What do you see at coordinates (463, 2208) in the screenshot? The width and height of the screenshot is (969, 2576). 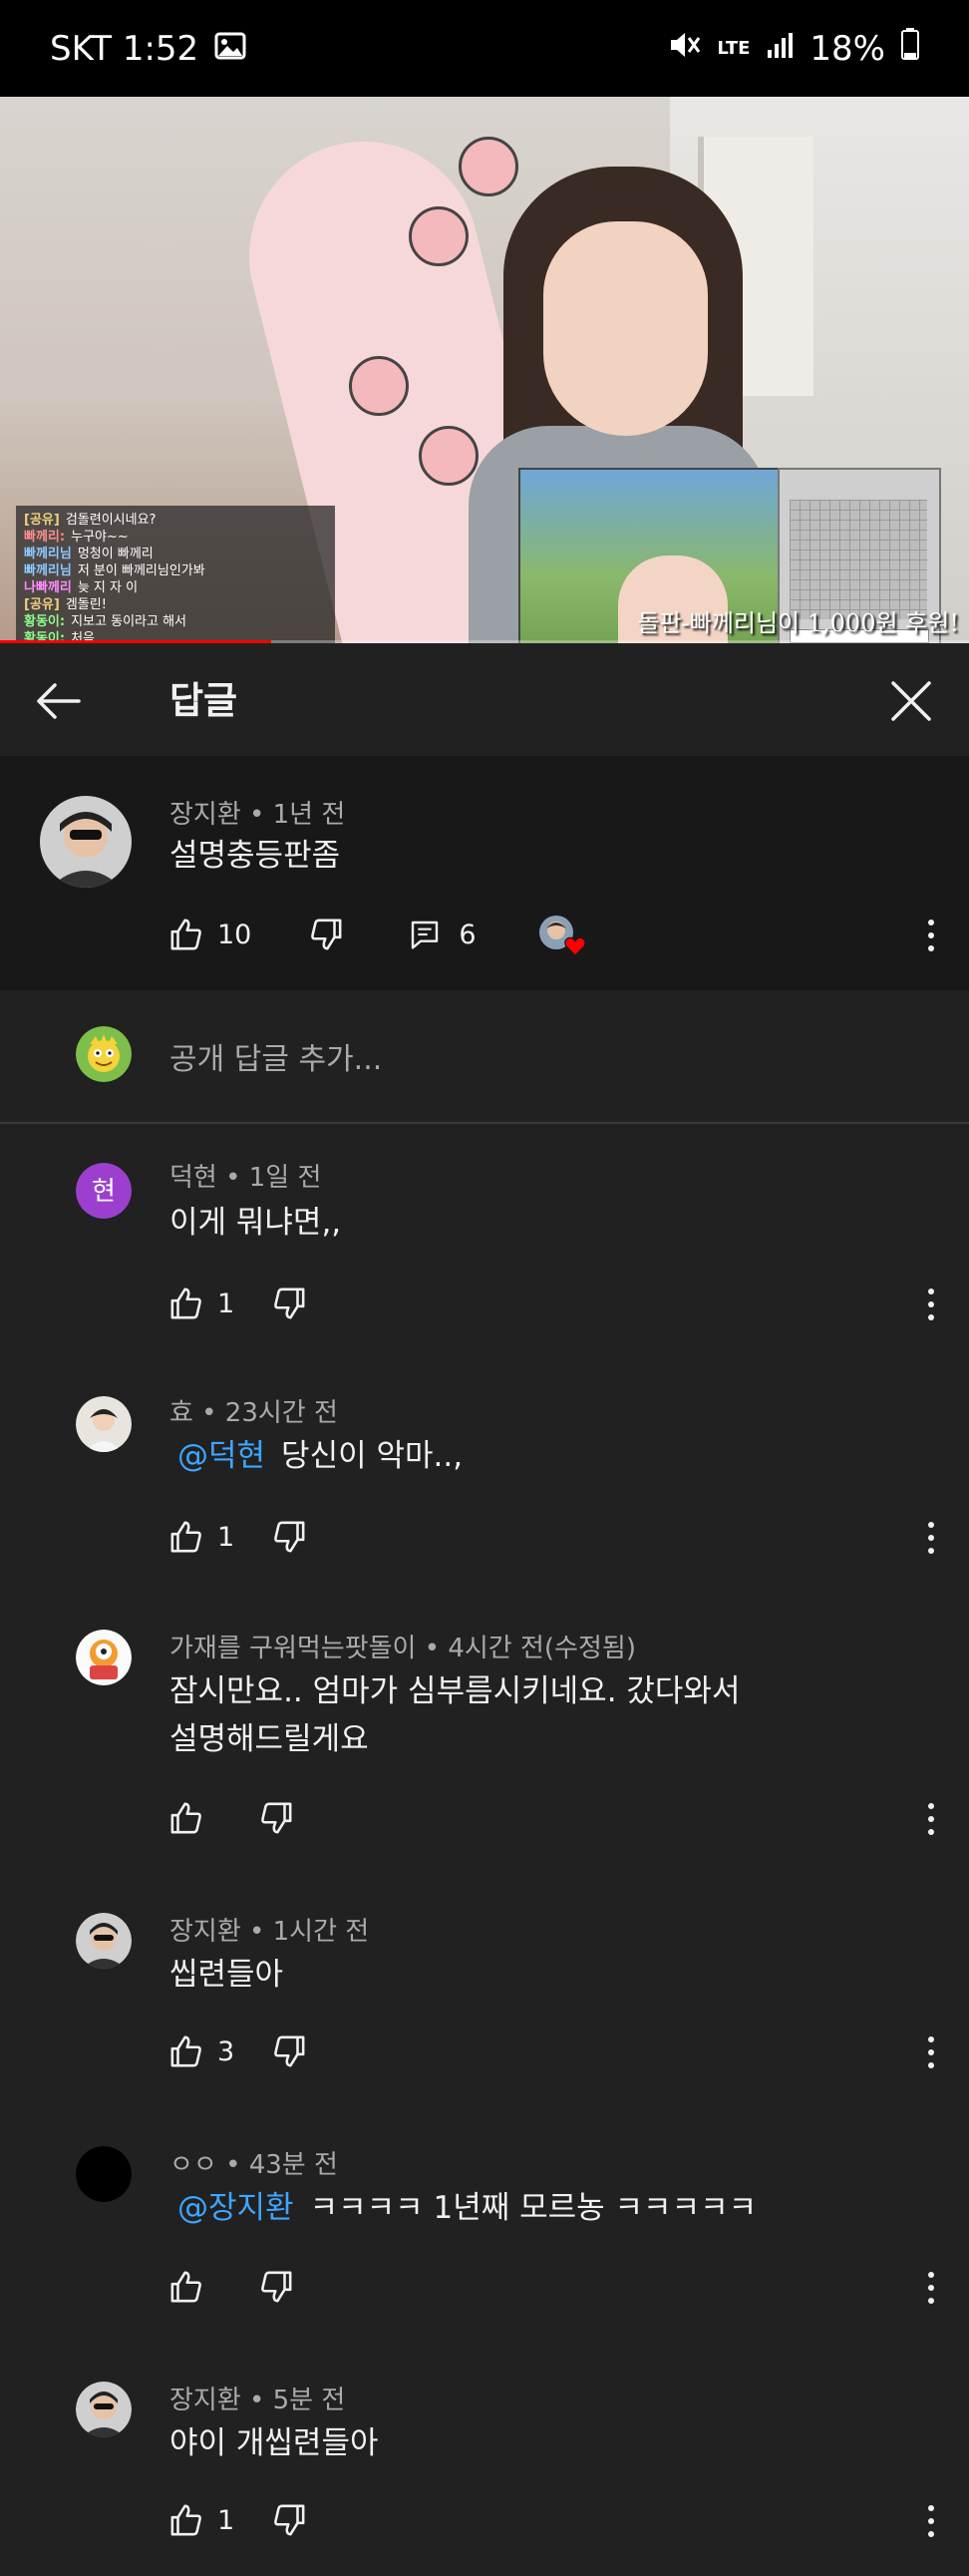 I see `comment-text: @장지환 ㅋㅋㅋㅋ 1년째 모르농 ㅋㅋㅋㅋㅋ` at bounding box center [463, 2208].